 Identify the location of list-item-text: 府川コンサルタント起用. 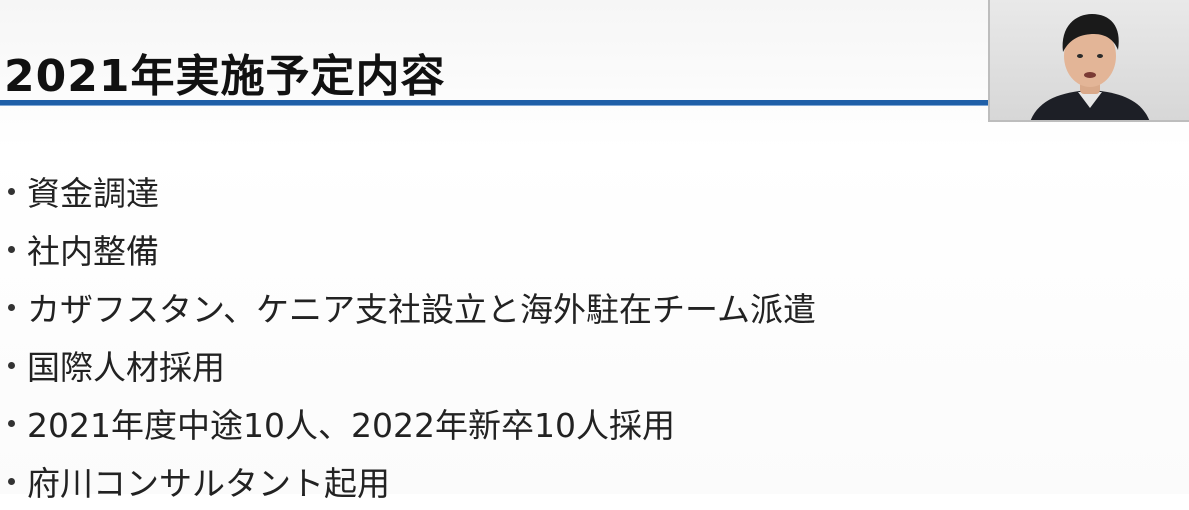
(208, 483).